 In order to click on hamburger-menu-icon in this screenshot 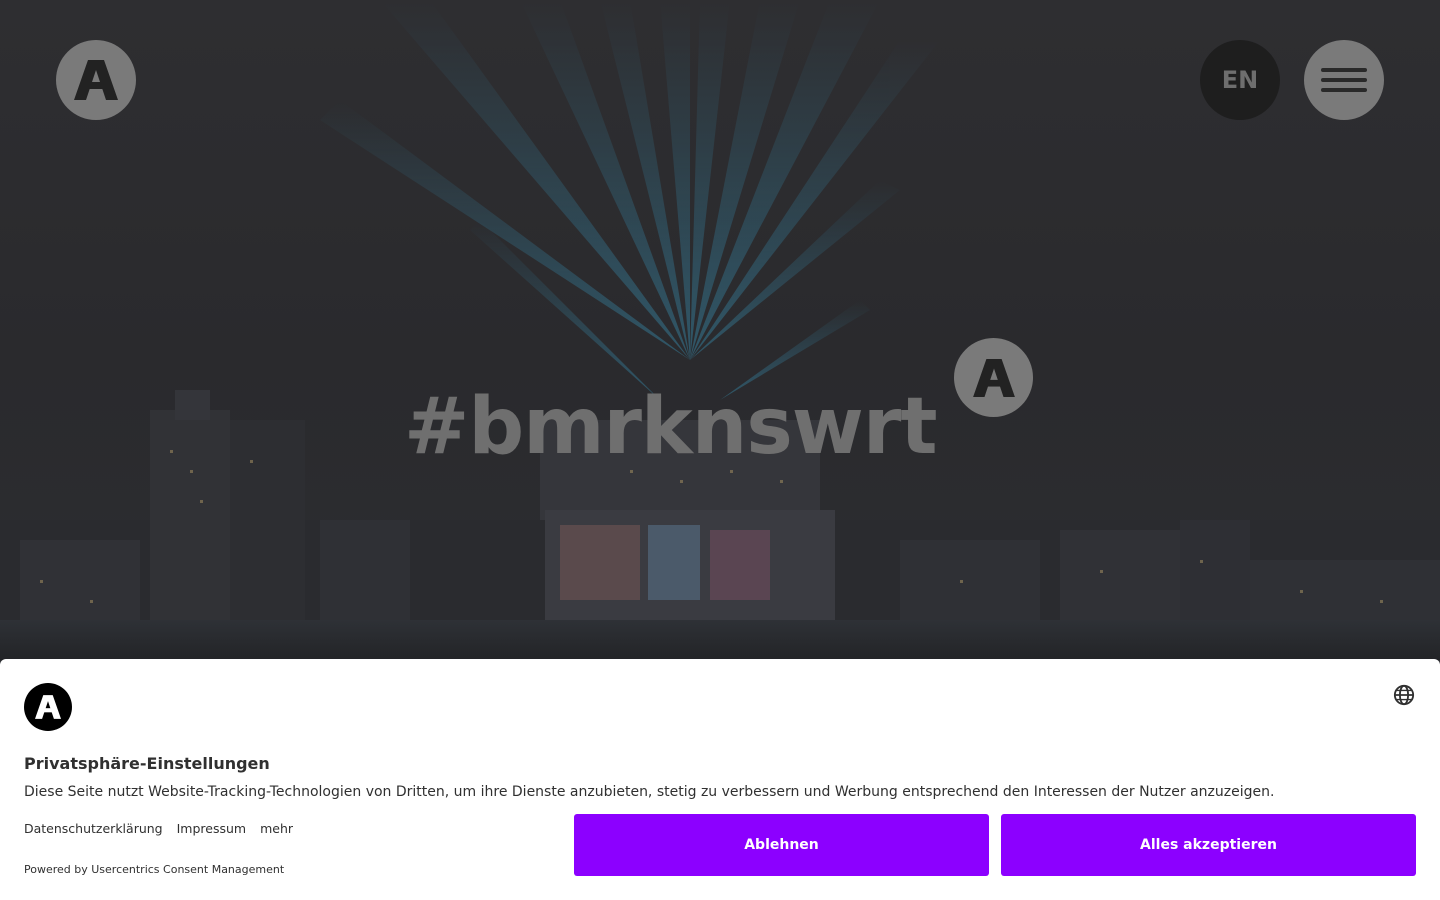, I will do `click(1344, 80)`.